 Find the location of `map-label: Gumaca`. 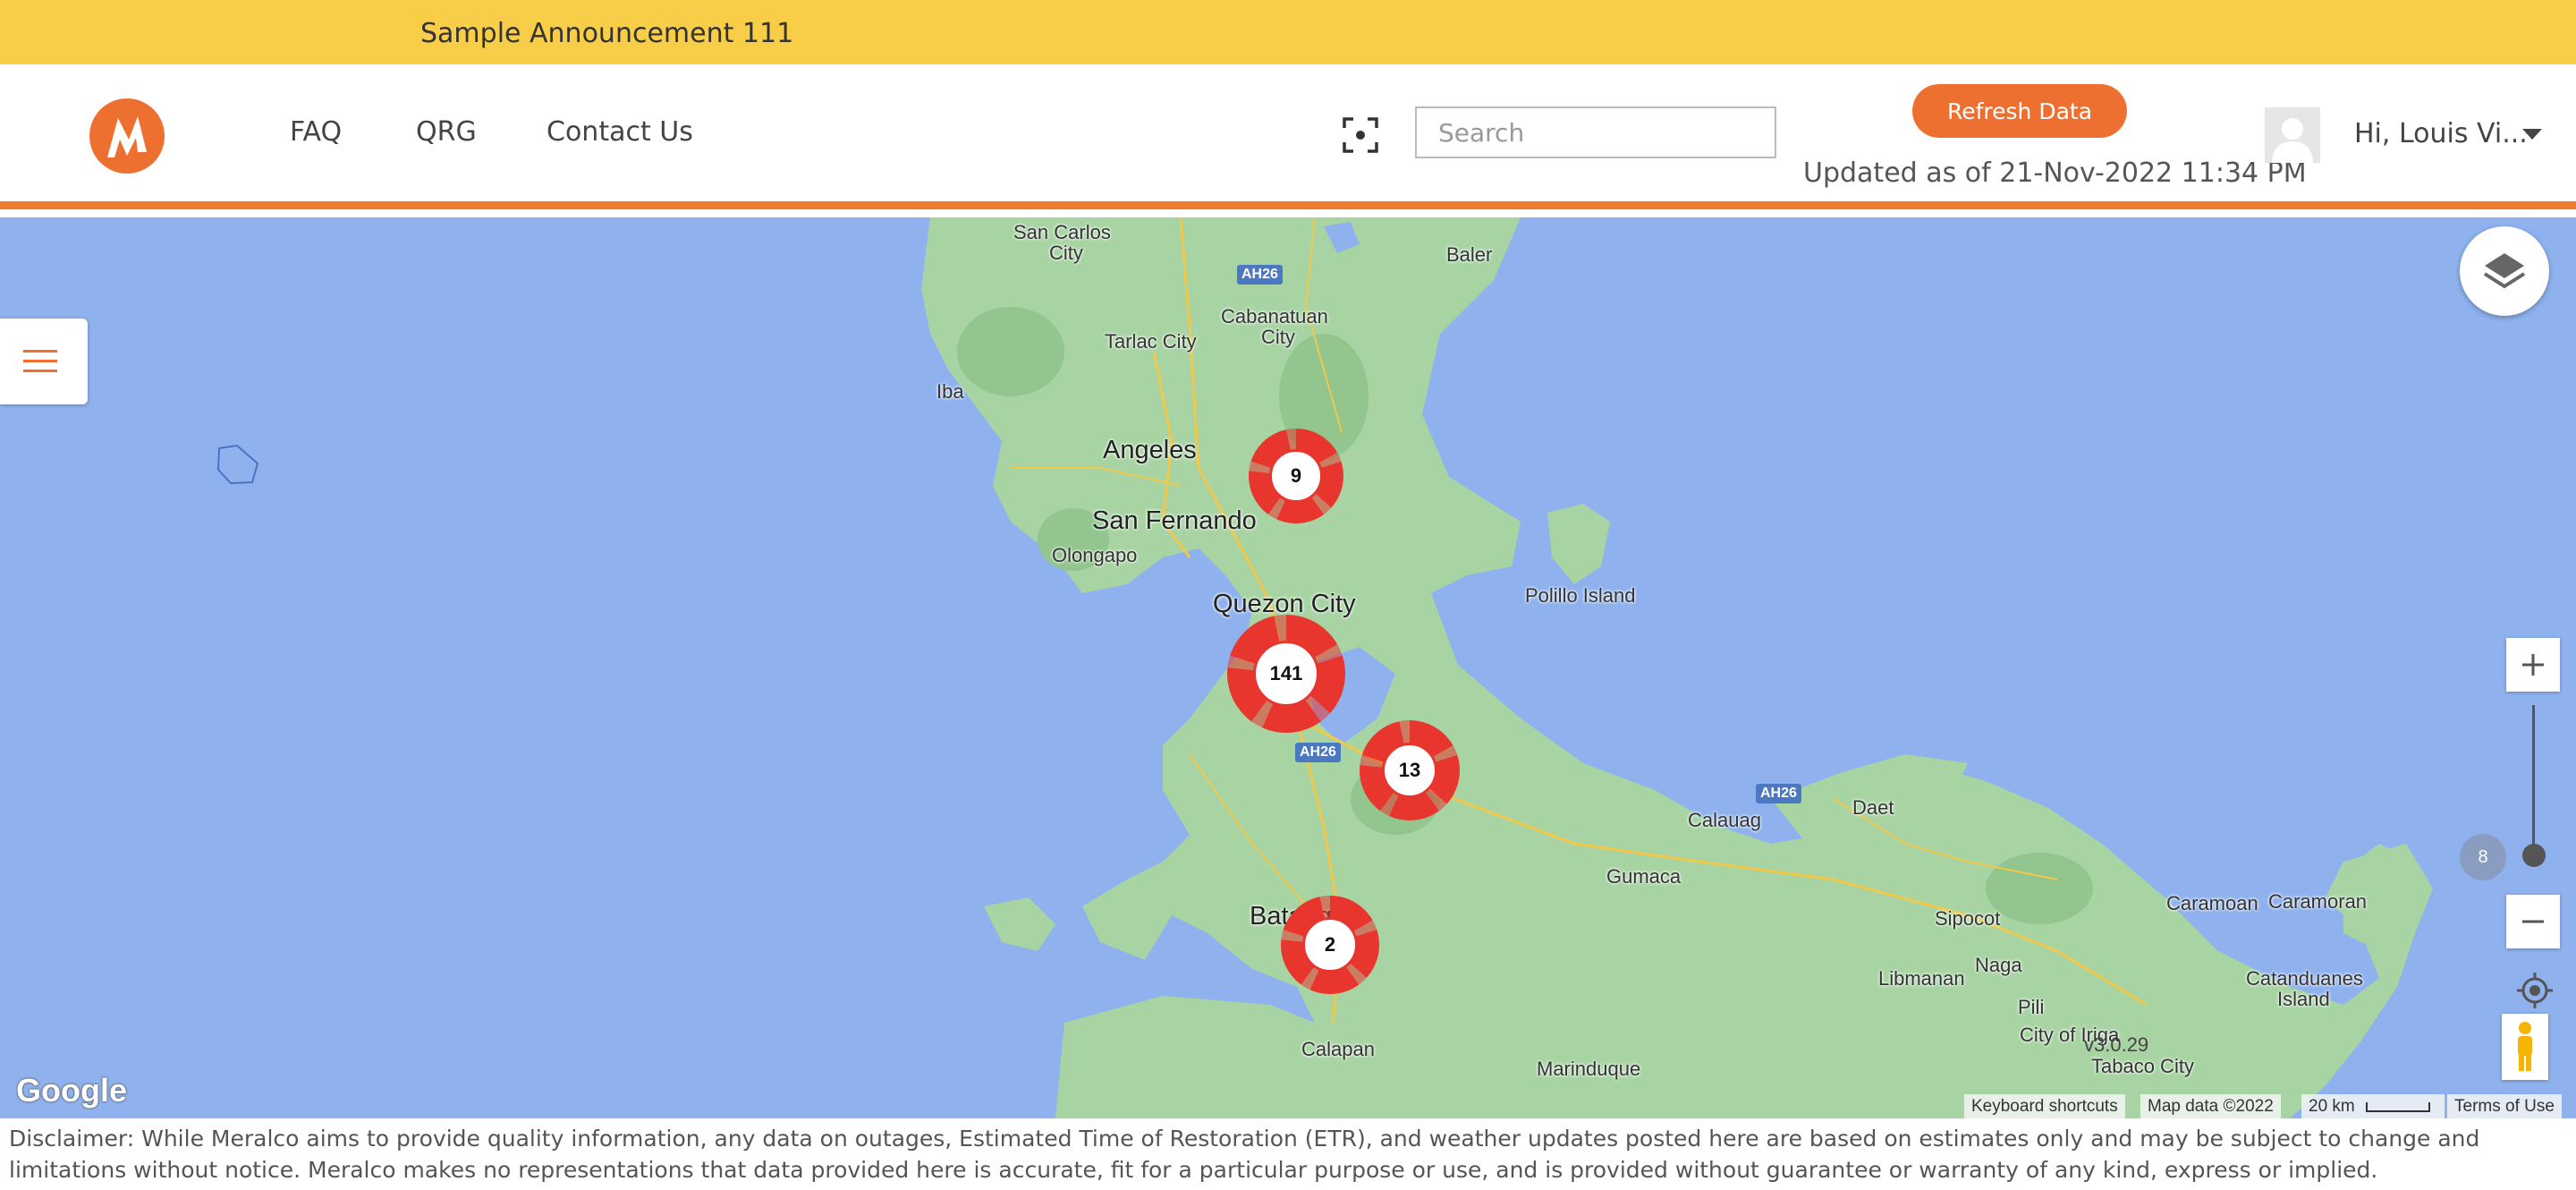

map-label: Gumaca is located at coordinates (1644, 876).